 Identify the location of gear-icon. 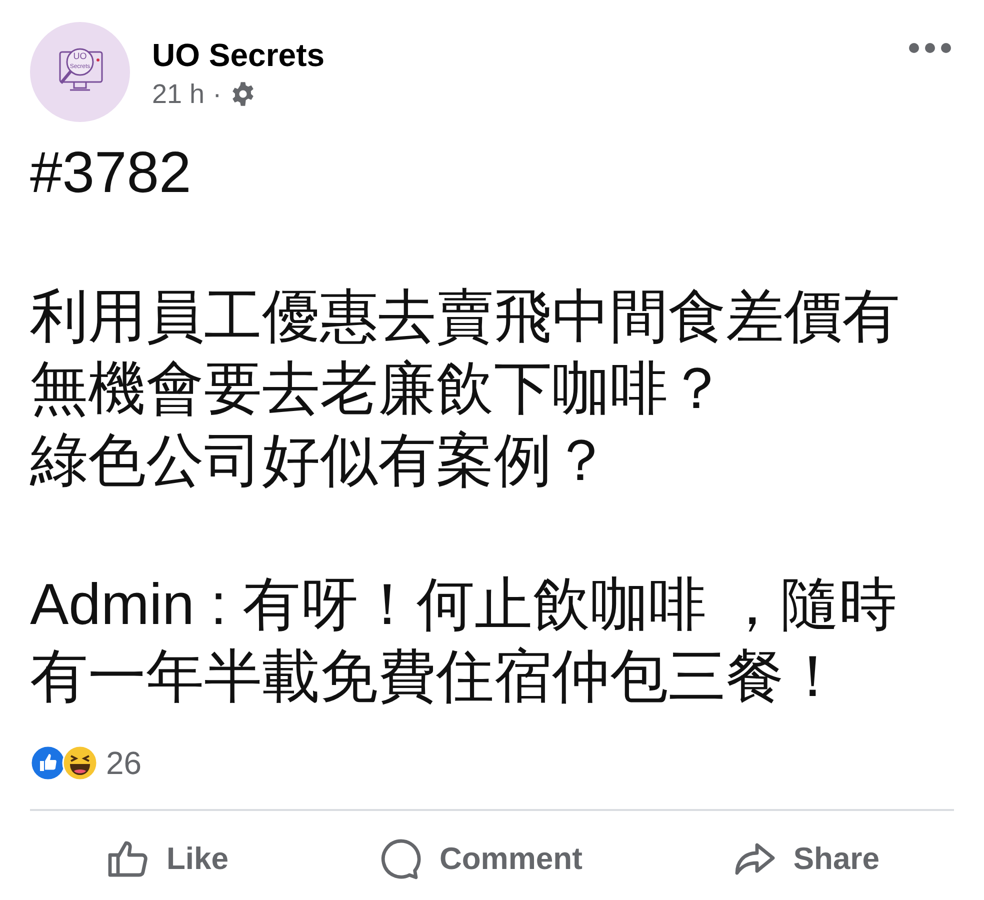
(243, 94).